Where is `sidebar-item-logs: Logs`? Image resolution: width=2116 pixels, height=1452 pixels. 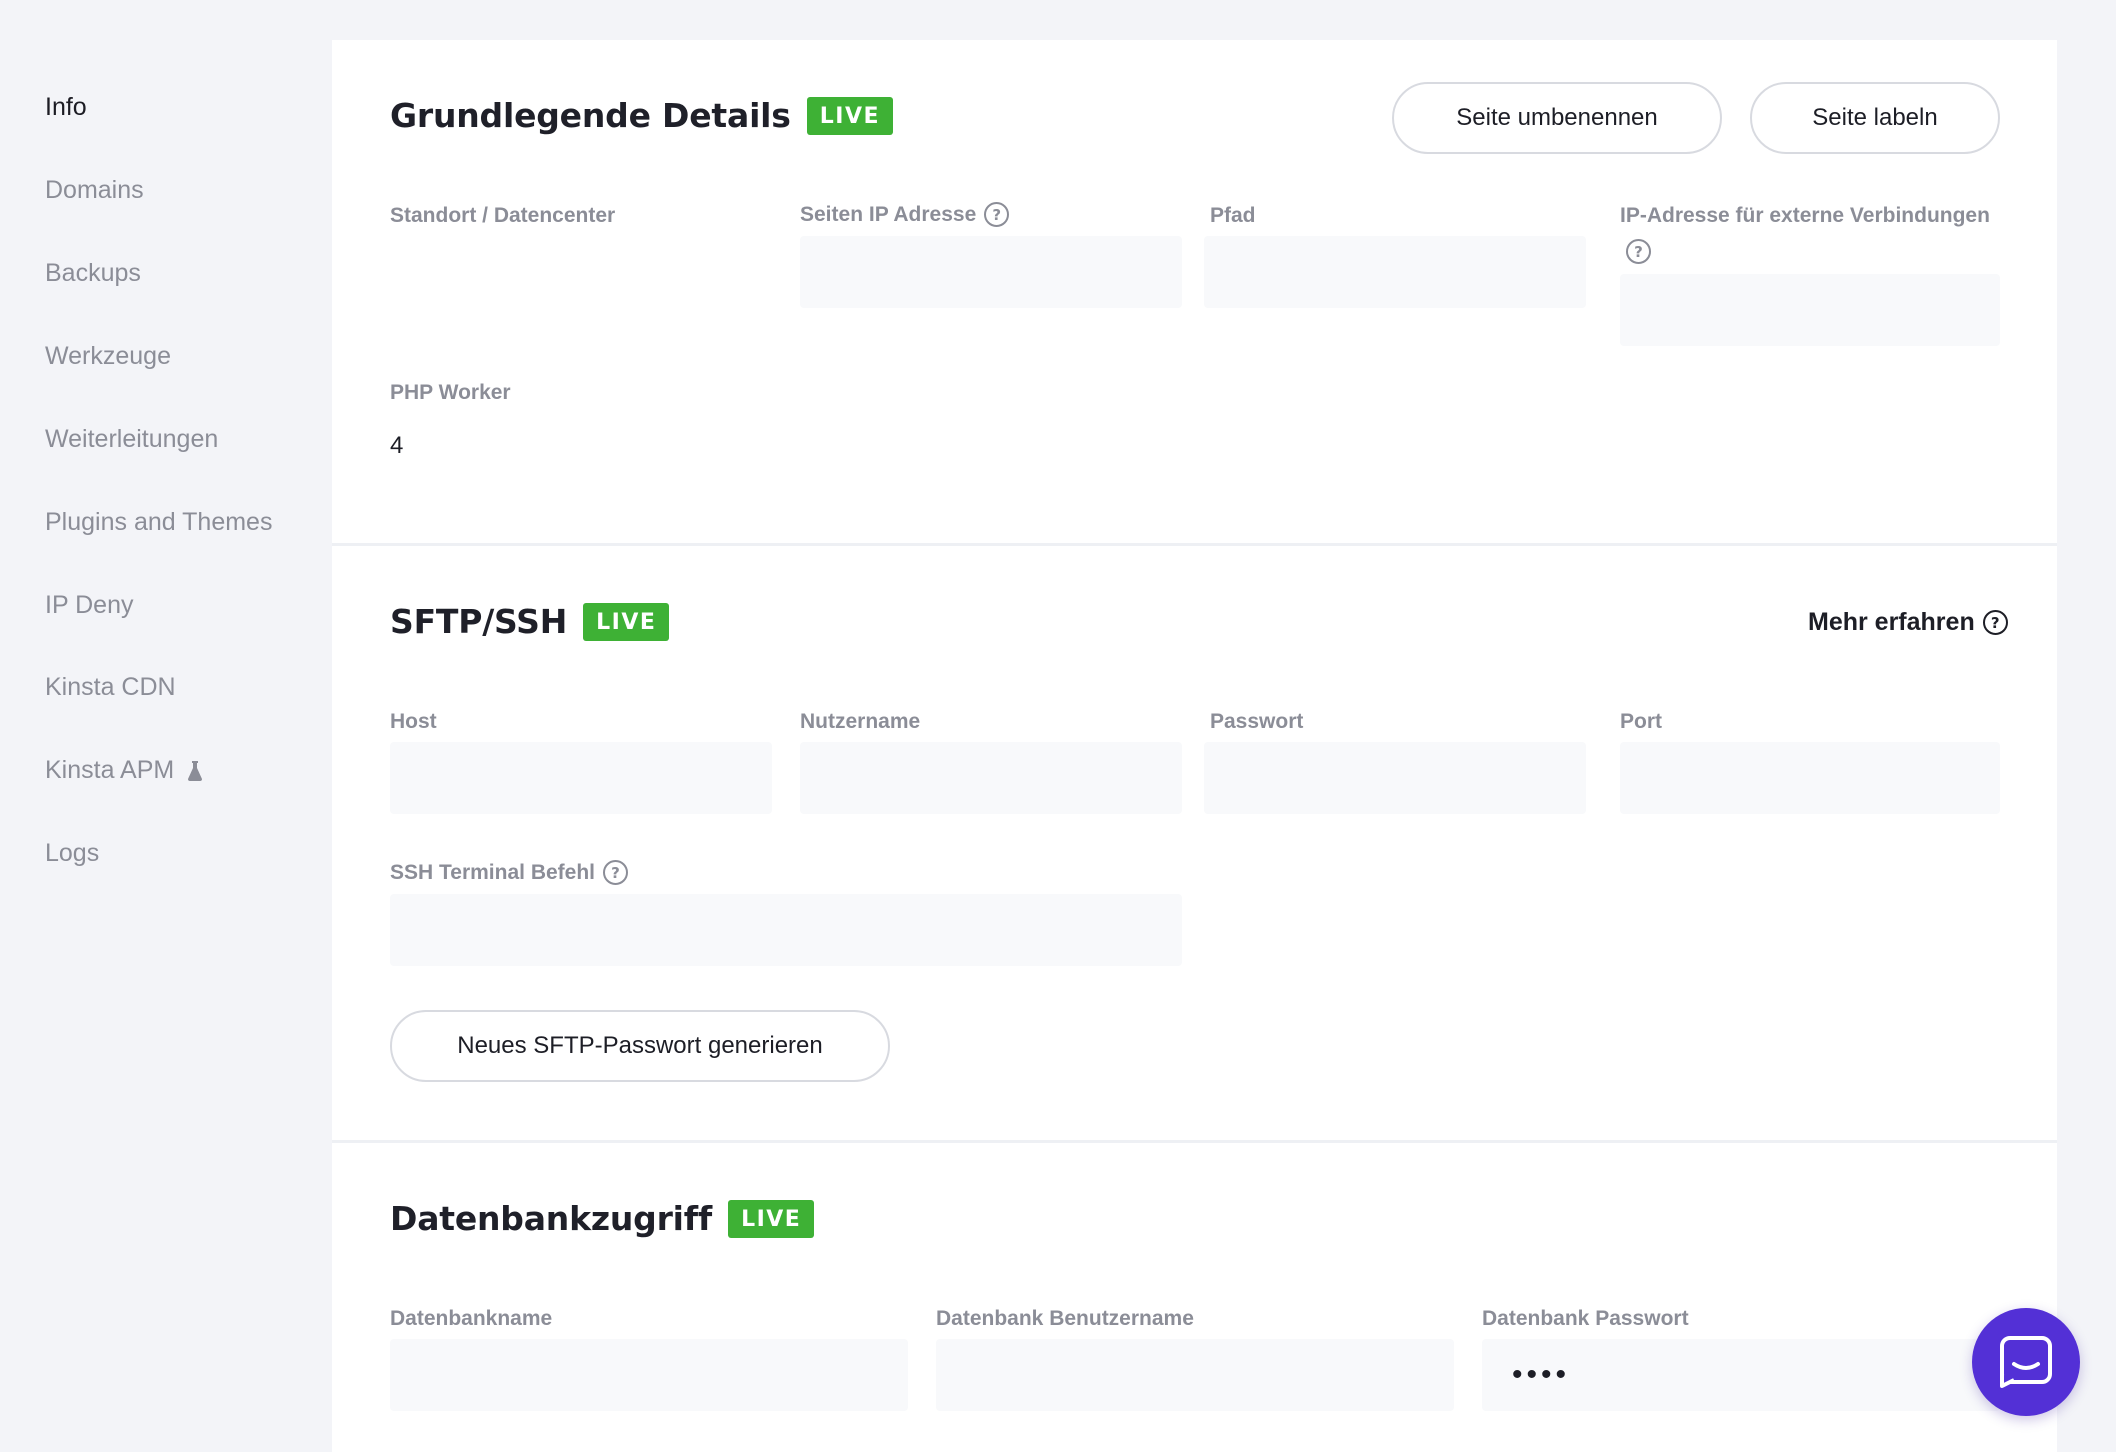
sidebar-item-logs: Logs is located at coordinates (72, 853).